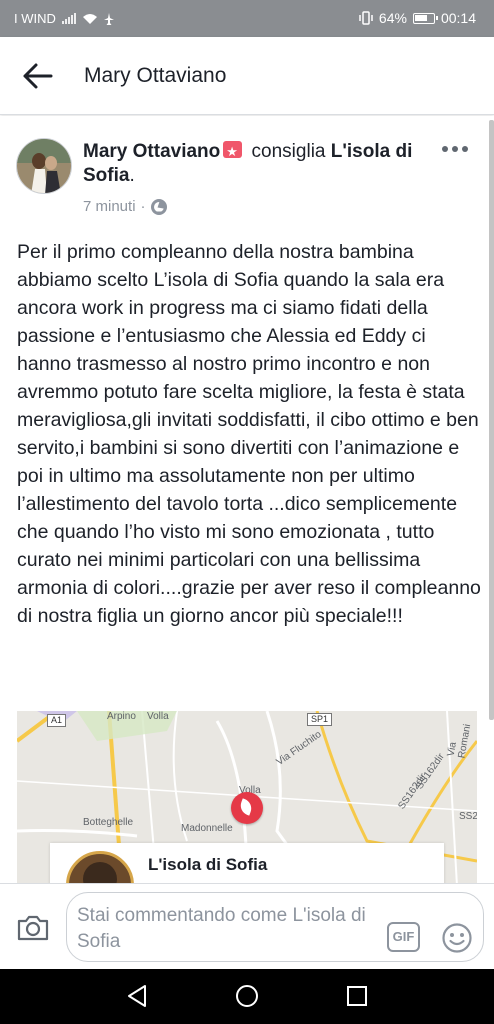 The width and height of the screenshot is (494, 1024). I want to click on map-label-arpino: Arpino, so click(121, 716).